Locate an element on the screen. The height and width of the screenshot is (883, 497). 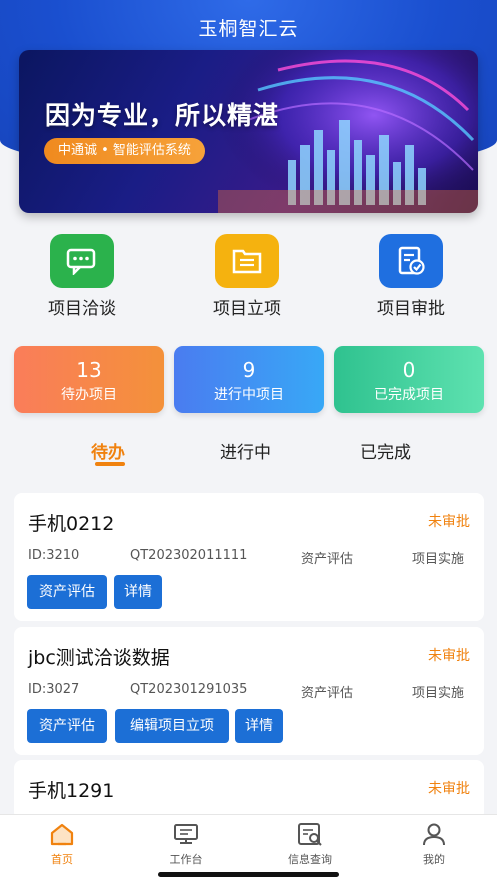
quick-action-initiation: 项目立项 is located at coordinates (247, 276).